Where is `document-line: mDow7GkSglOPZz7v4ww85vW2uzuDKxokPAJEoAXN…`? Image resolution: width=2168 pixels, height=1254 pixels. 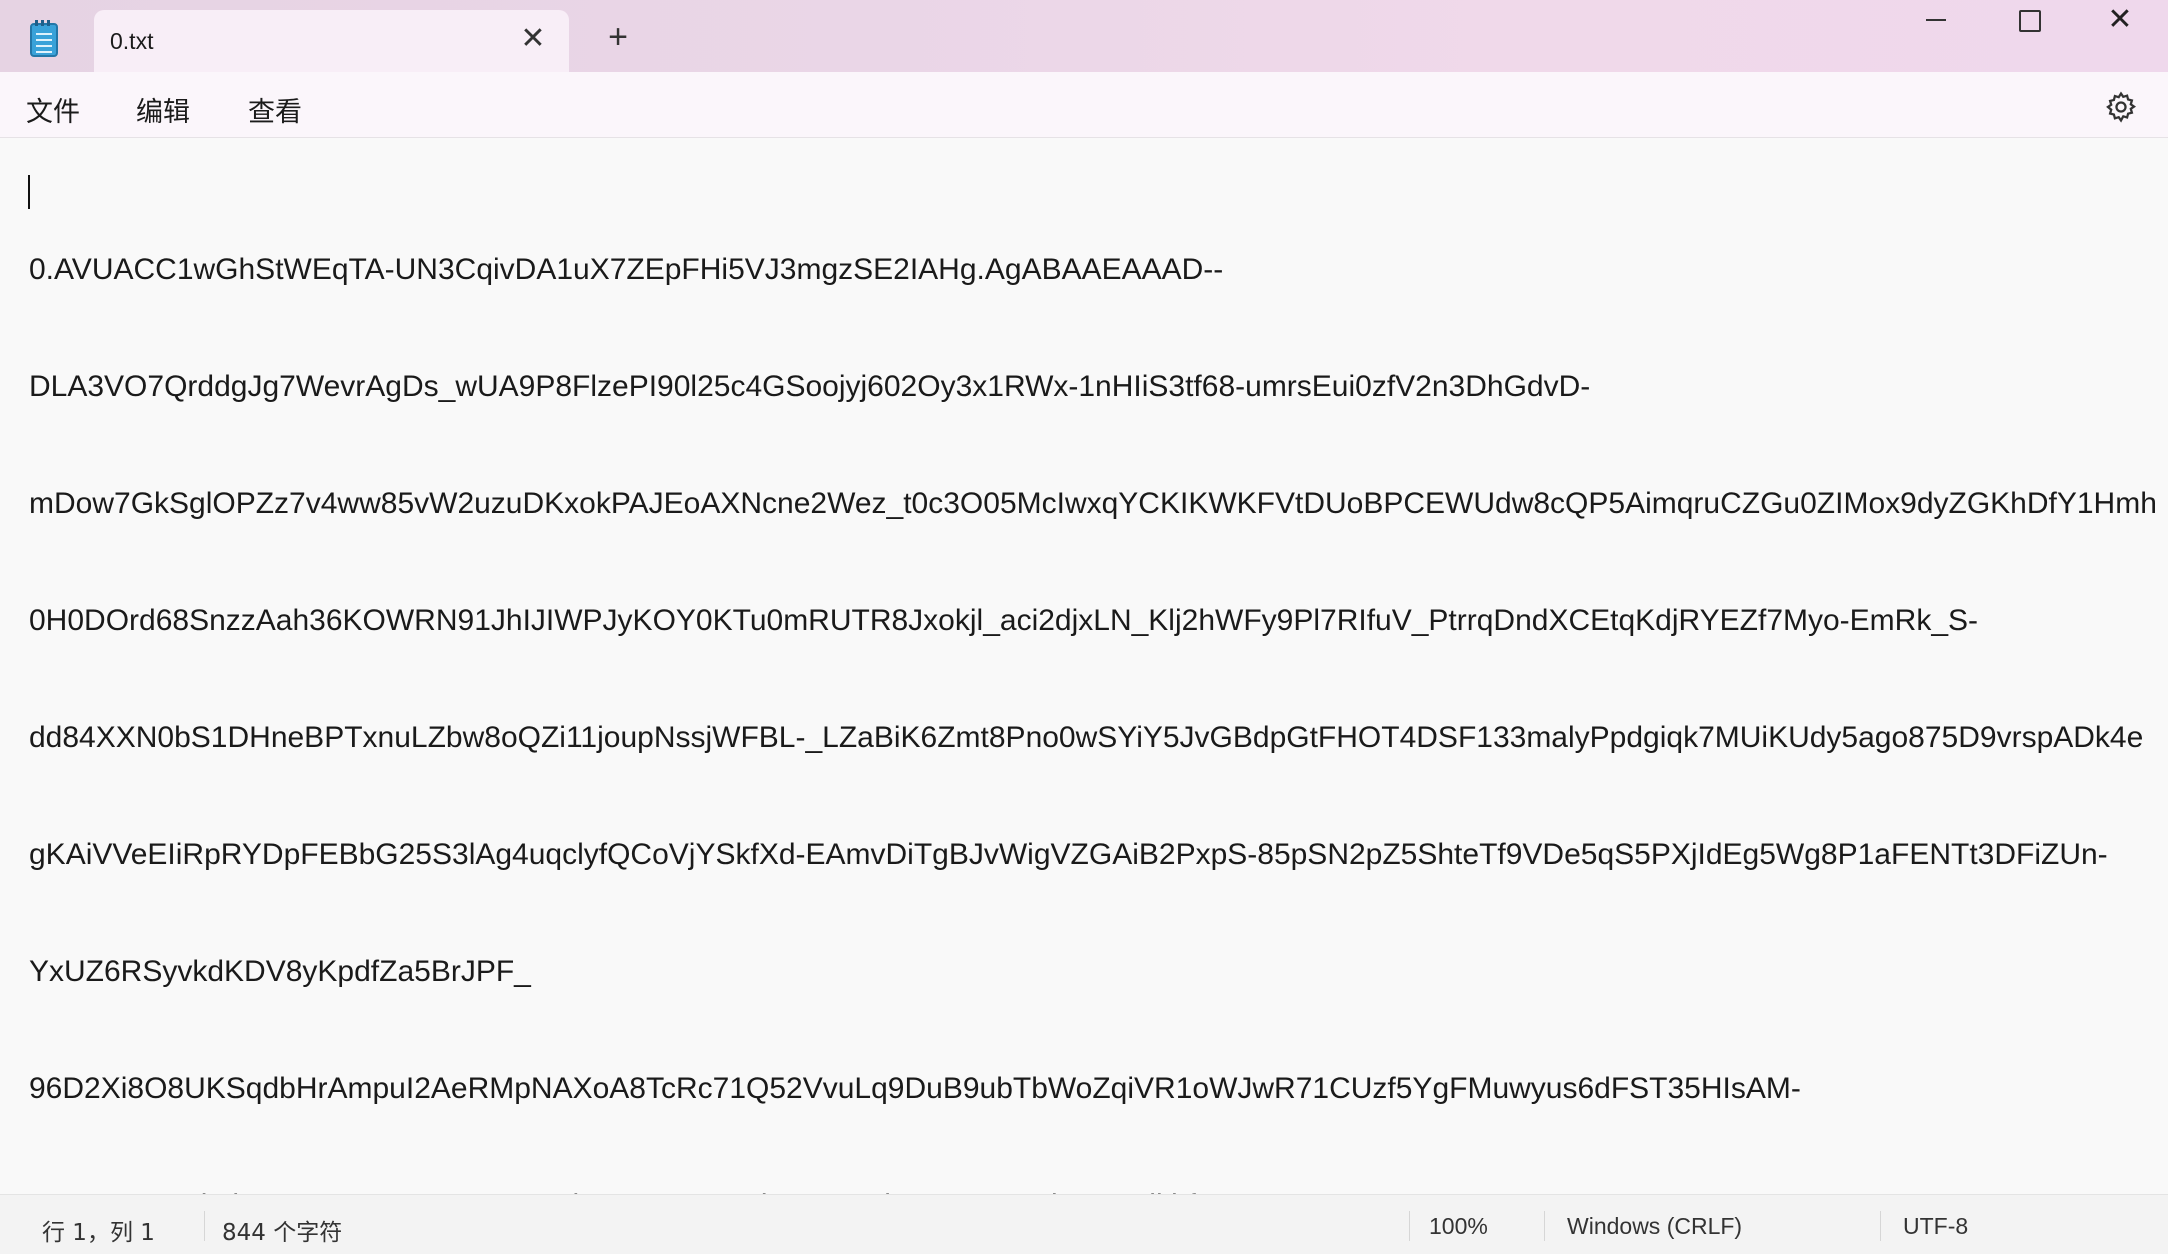 document-line: mDow7GkSglOPZz7v4ww85vW2uzuDKxokPAJEoAXN… is located at coordinates (1093, 503).